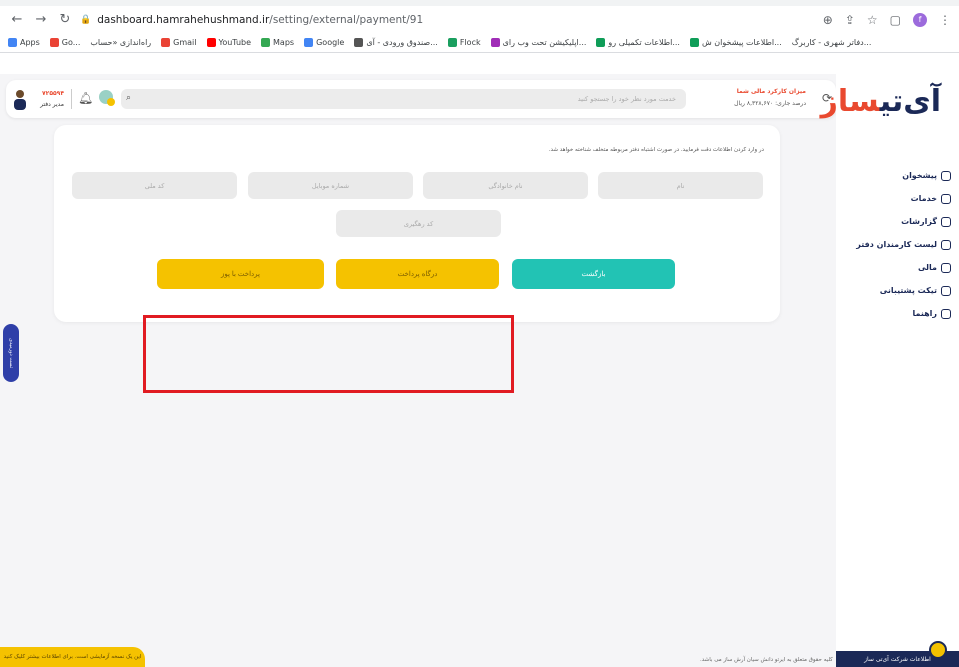  Describe the element at coordinates (85, 98) in the screenshot. I see `bell-icon: 🔔︎` at that location.